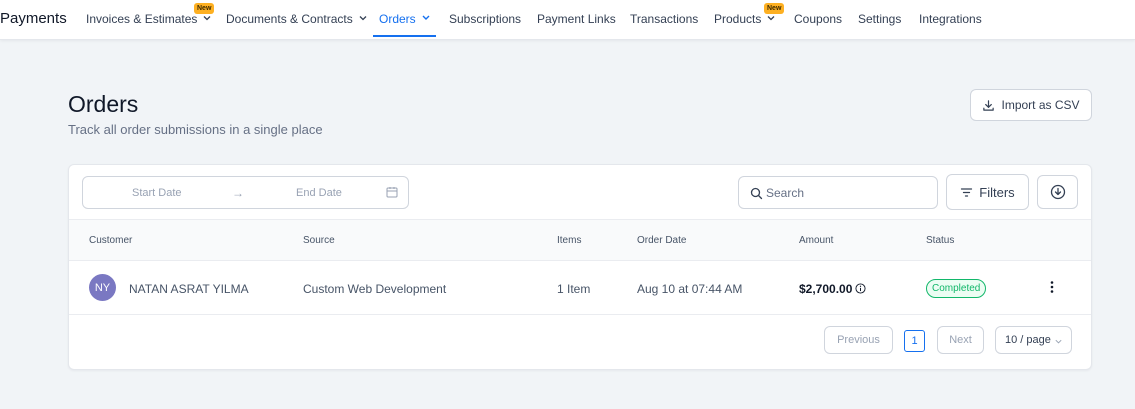 The width and height of the screenshot is (1135, 409). Describe the element at coordinates (738, 19) in the screenshot. I see `nav-label: Products` at that location.